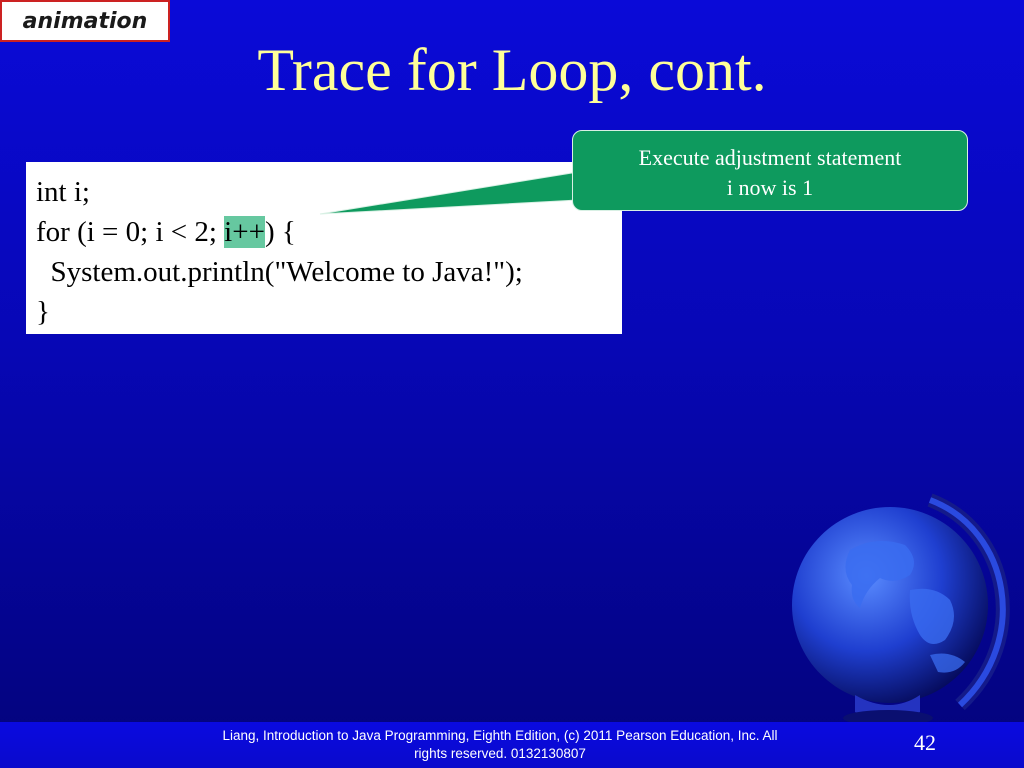 This screenshot has height=768, width=1024. Describe the element at coordinates (279, 272) in the screenshot. I see `code-line-3: System.out.println("Welcome to Java!");` at that location.